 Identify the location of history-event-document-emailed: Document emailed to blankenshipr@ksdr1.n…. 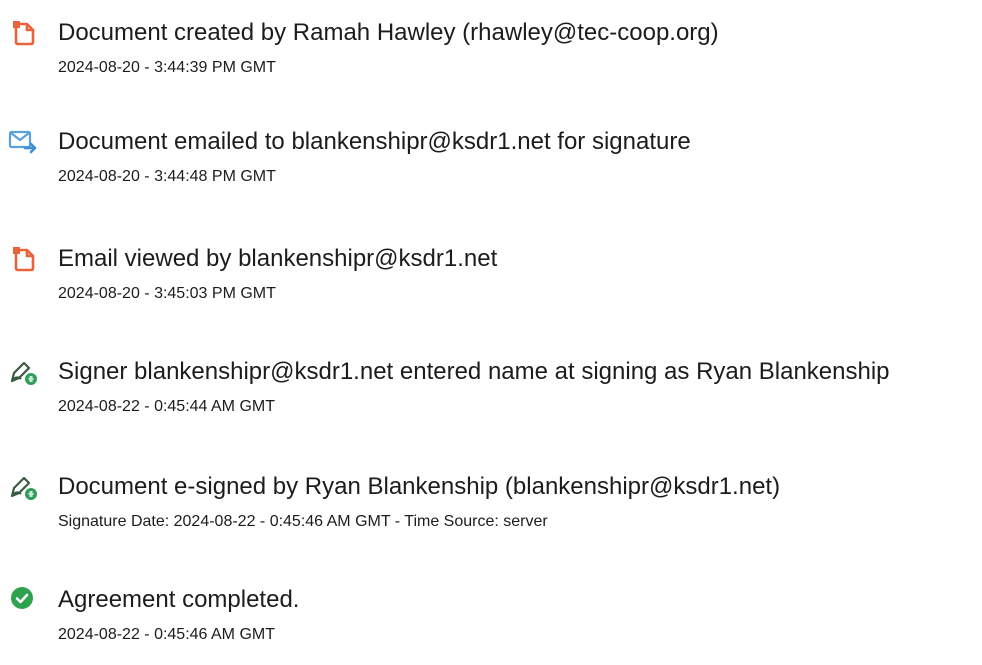
(491, 167).